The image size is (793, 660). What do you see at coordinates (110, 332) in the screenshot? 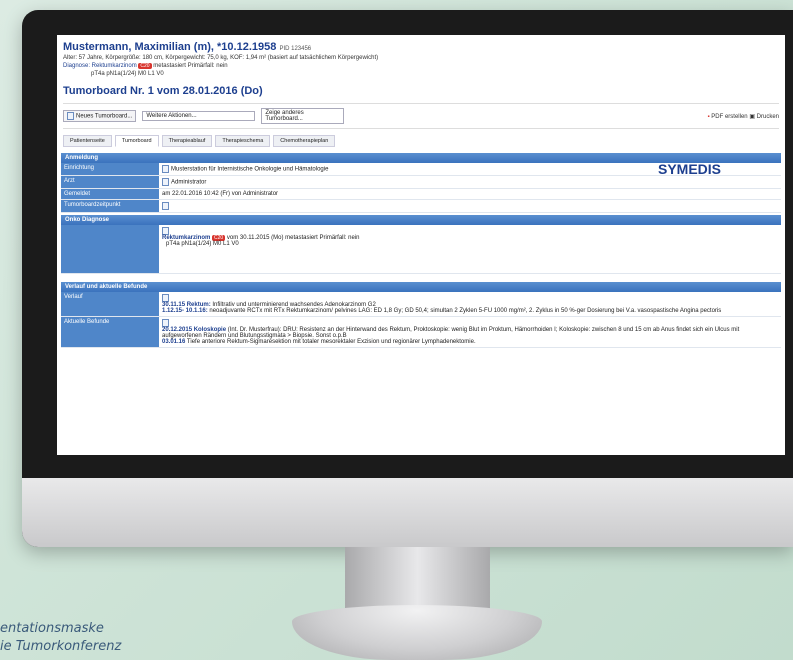
I see `row-label: Aktuelle Befunde` at bounding box center [110, 332].